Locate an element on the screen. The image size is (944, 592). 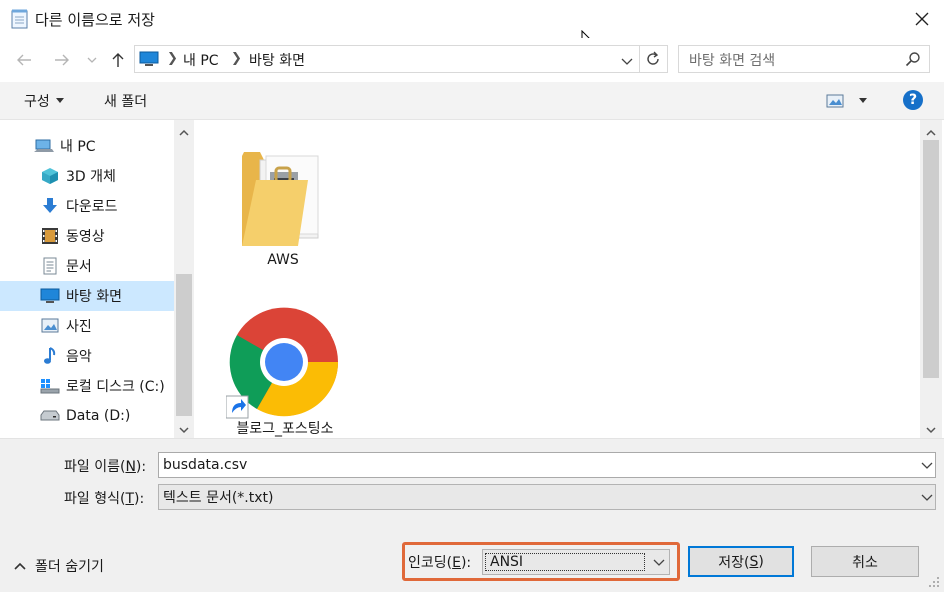
window-title: 다른 이름으로 저장 is located at coordinates (95, 20).